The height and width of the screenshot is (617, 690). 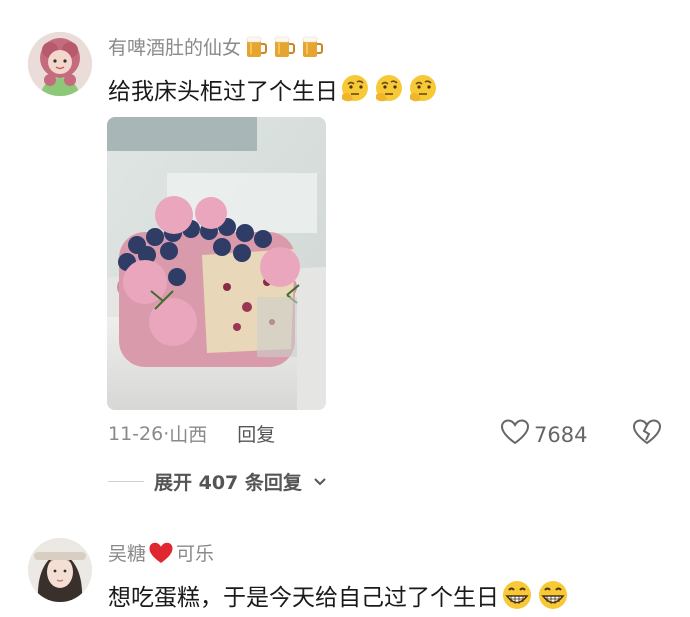 I want to click on comment-username: 有啤酒肚的仙女, so click(x=216, y=46).